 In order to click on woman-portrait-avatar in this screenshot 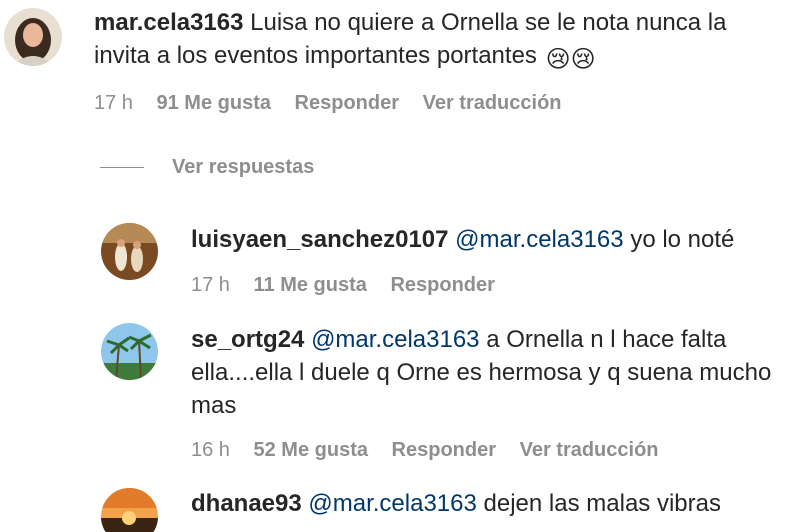, I will do `click(33, 37)`.